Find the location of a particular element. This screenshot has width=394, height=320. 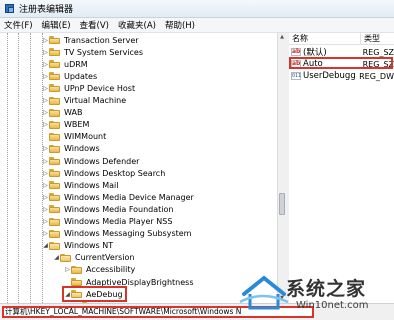

menu-favorites: 收藏夹(A) is located at coordinates (137, 25).